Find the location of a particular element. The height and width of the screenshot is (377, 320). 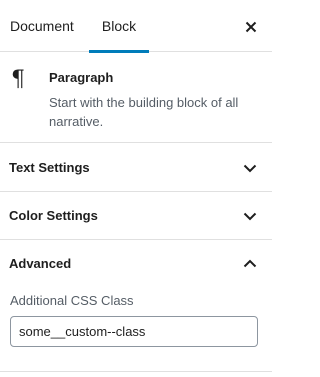

paragraph-icon: ¶ is located at coordinates (18, 79).